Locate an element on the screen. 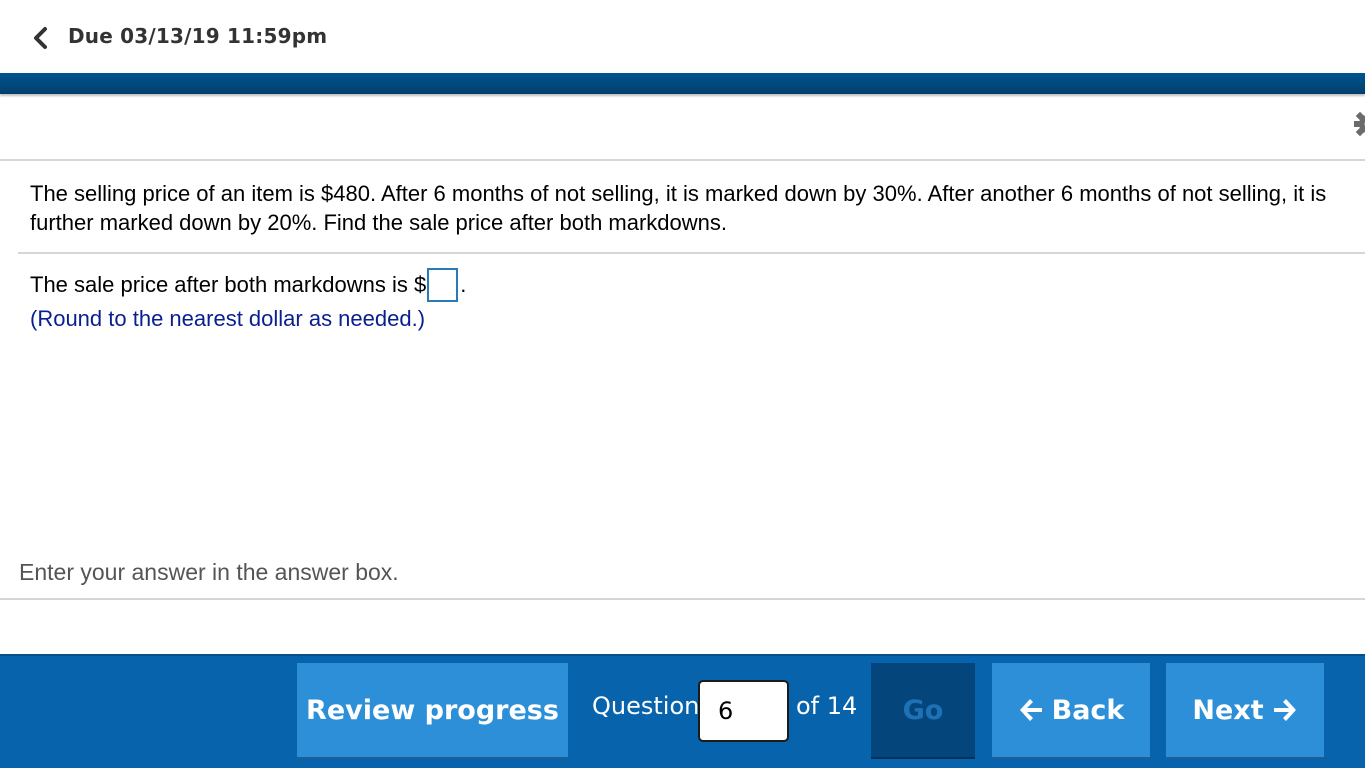 The height and width of the screenshot is (768, 1365). review-progress-label: Review progress is located at coordinates (432, 710).